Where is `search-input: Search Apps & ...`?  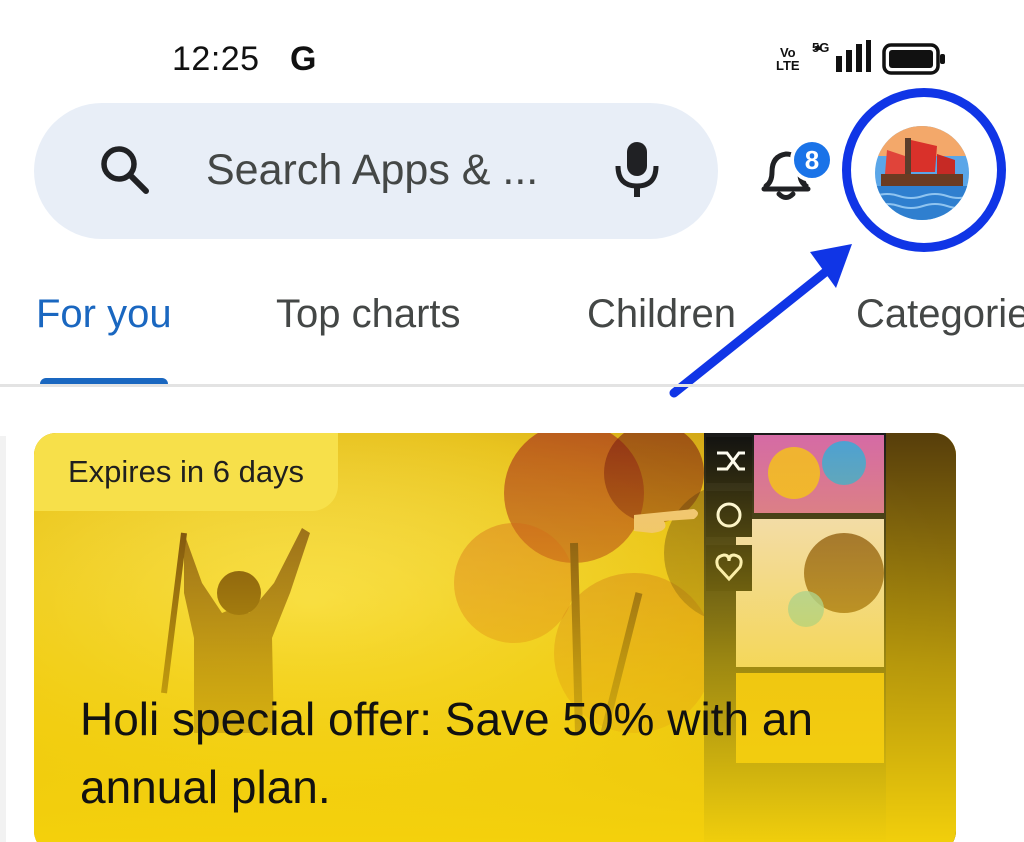
search-input: Search Apps & ... is located at coordinates (372, 170).